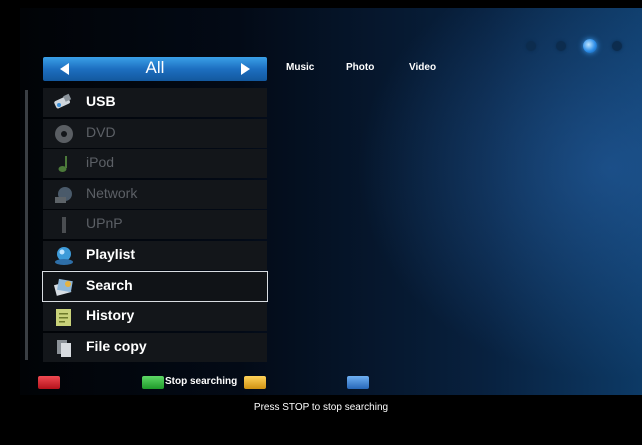  I want to click on color-key-bar, so click(321, 383).